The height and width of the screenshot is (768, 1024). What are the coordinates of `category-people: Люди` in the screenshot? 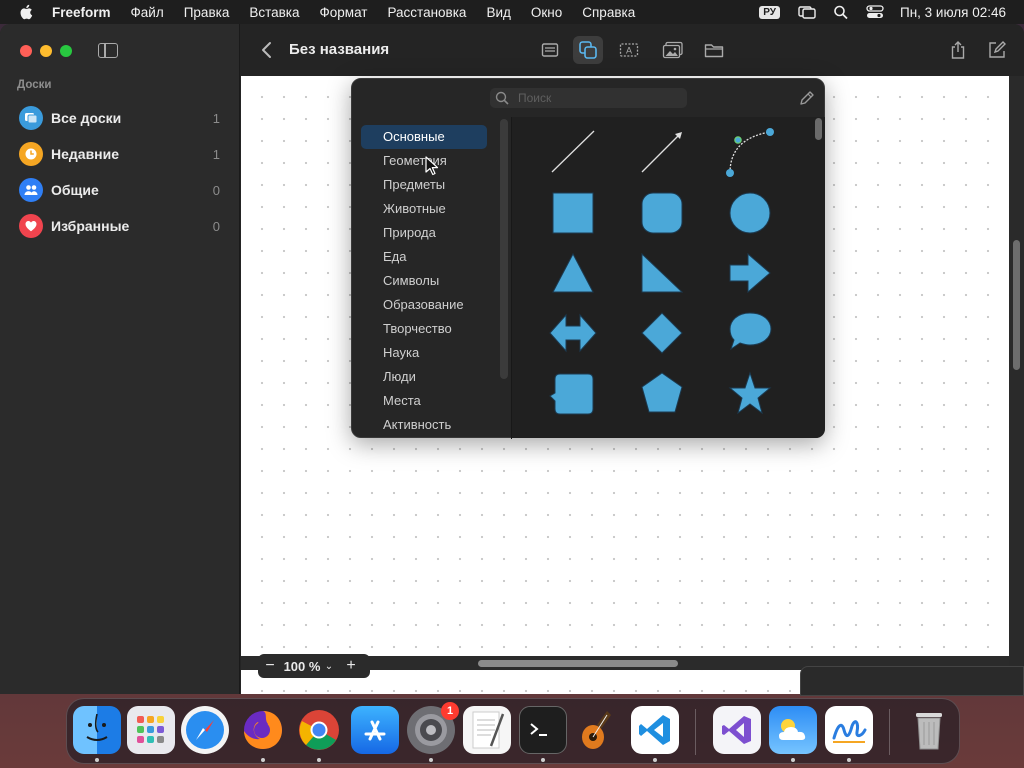 It's located at (424, 377).